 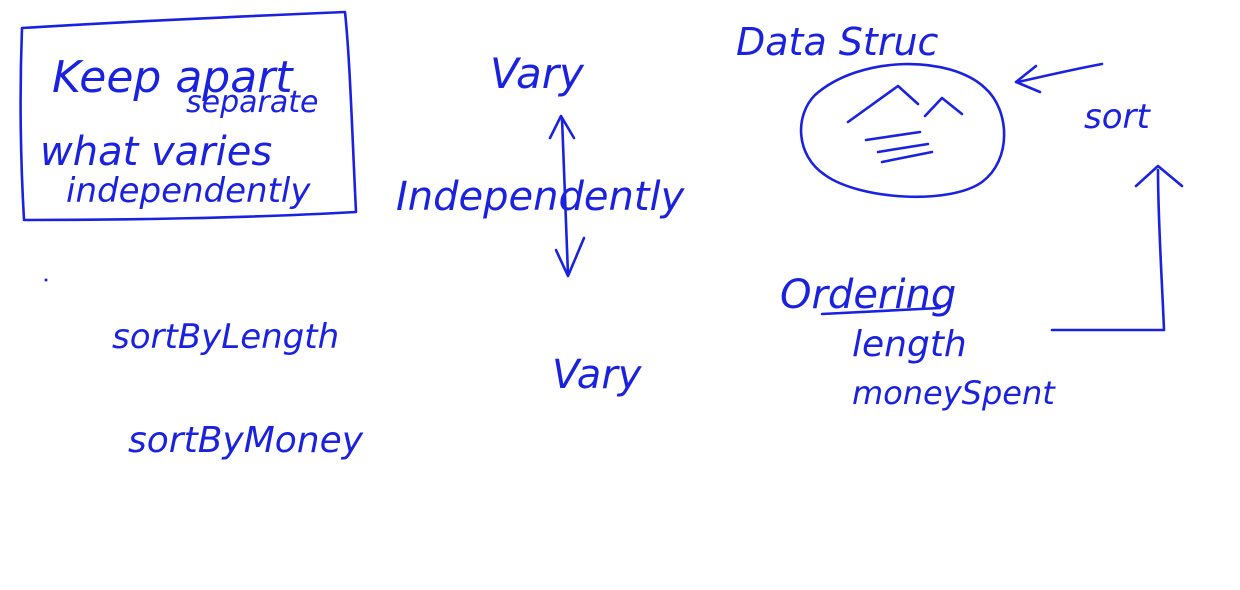 I want to click on label-money-spent: moneySpent, so click(x=954, y=393).